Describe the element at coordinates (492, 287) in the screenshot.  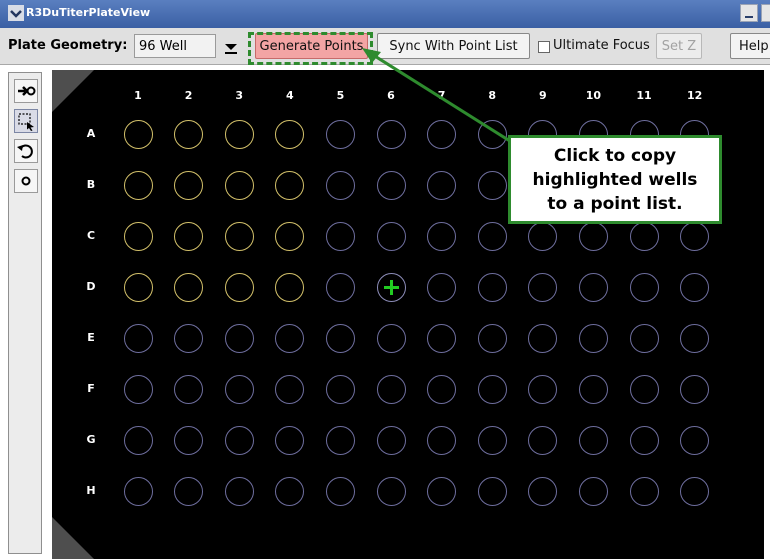
I see `well-d8` at that location.